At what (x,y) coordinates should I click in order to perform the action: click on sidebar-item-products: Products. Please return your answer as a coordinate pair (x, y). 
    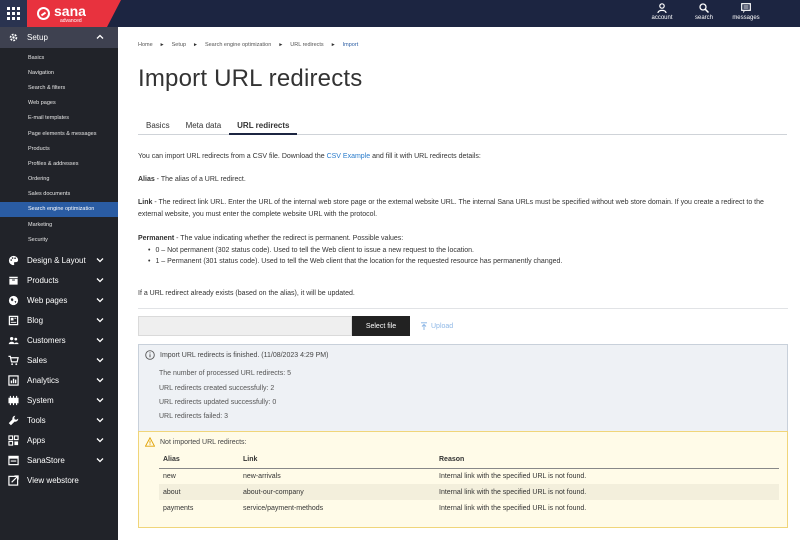
    Looking at the image, I should click on (59, 148).